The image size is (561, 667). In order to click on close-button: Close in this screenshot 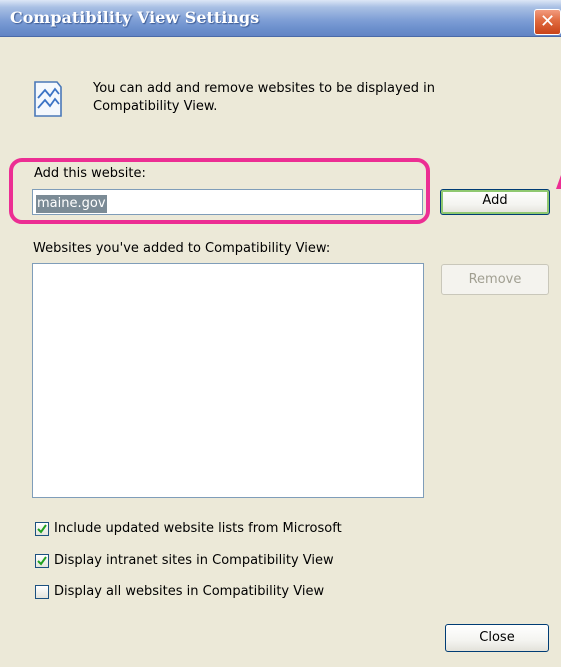, I will do `click(497, 638)`.